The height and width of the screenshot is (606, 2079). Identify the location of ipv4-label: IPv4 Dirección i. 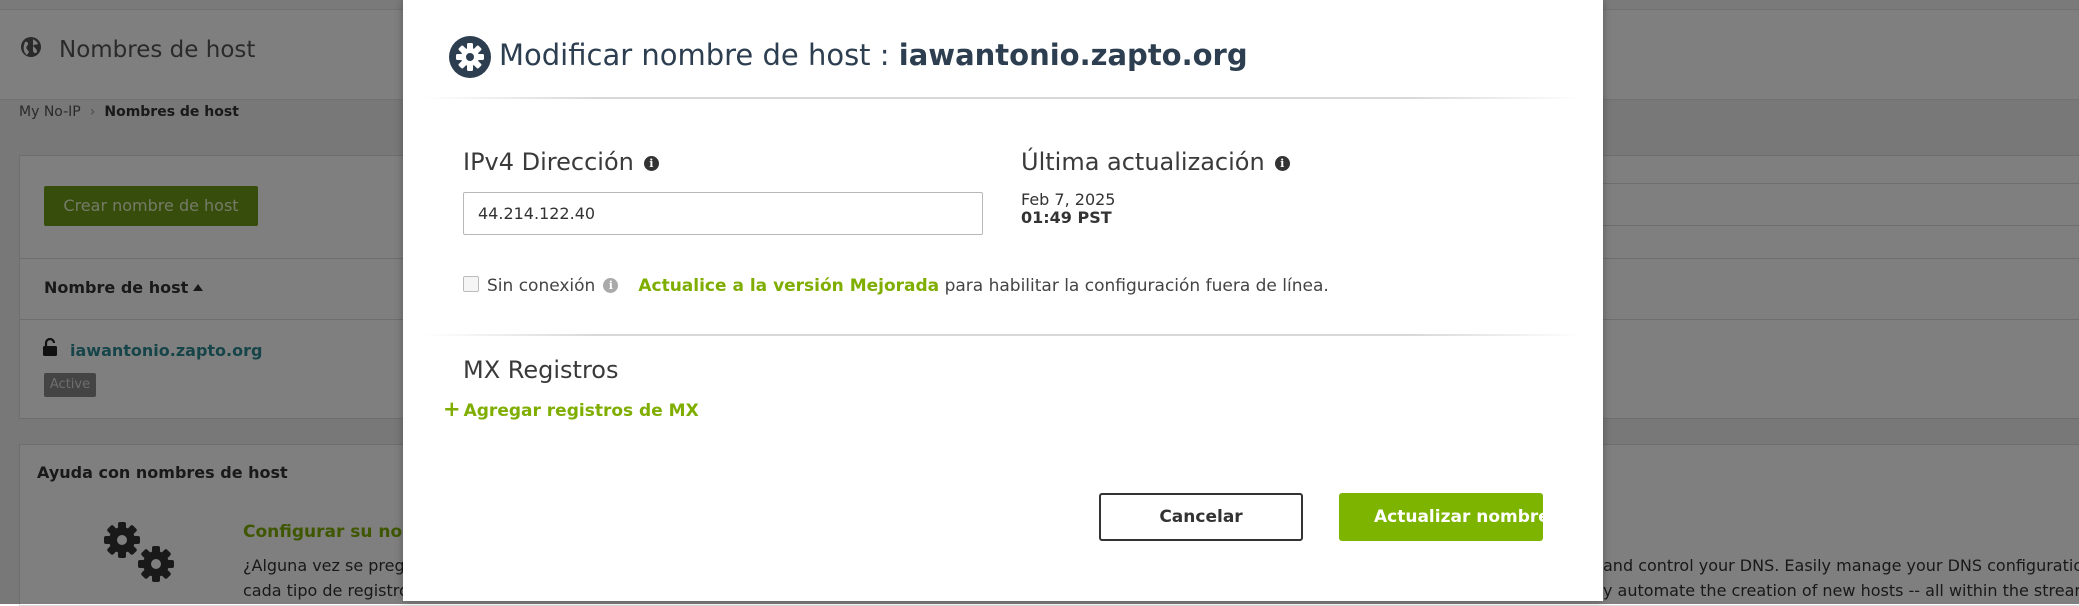
(561, 162).